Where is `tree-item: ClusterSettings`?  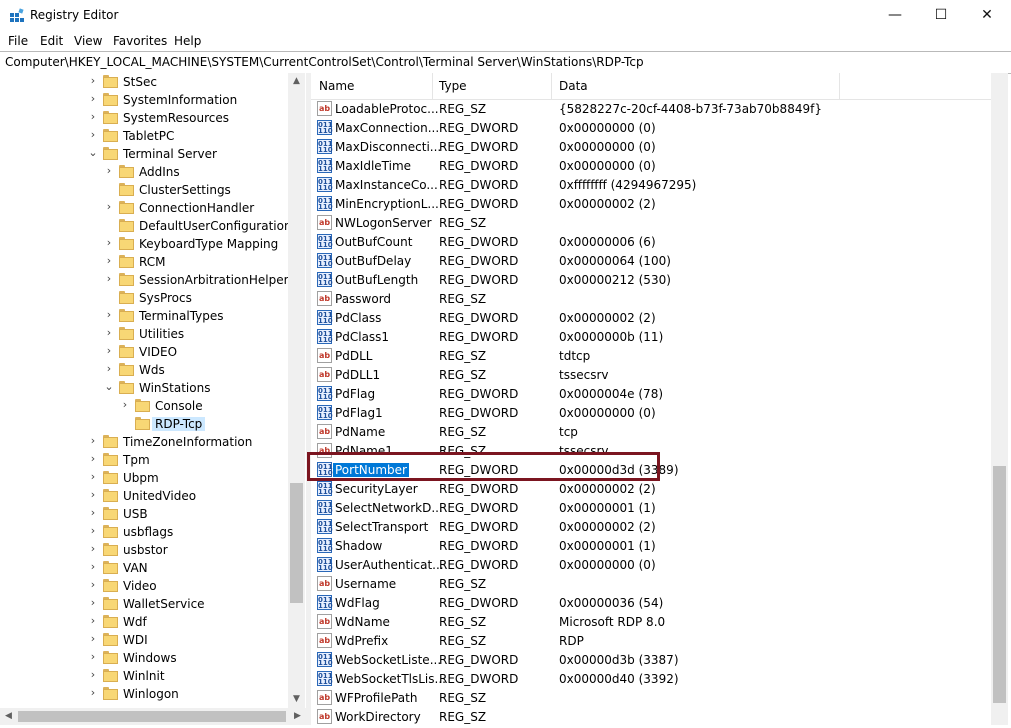 tree-item: ClusterSettings is located at coordinates (144, 190).